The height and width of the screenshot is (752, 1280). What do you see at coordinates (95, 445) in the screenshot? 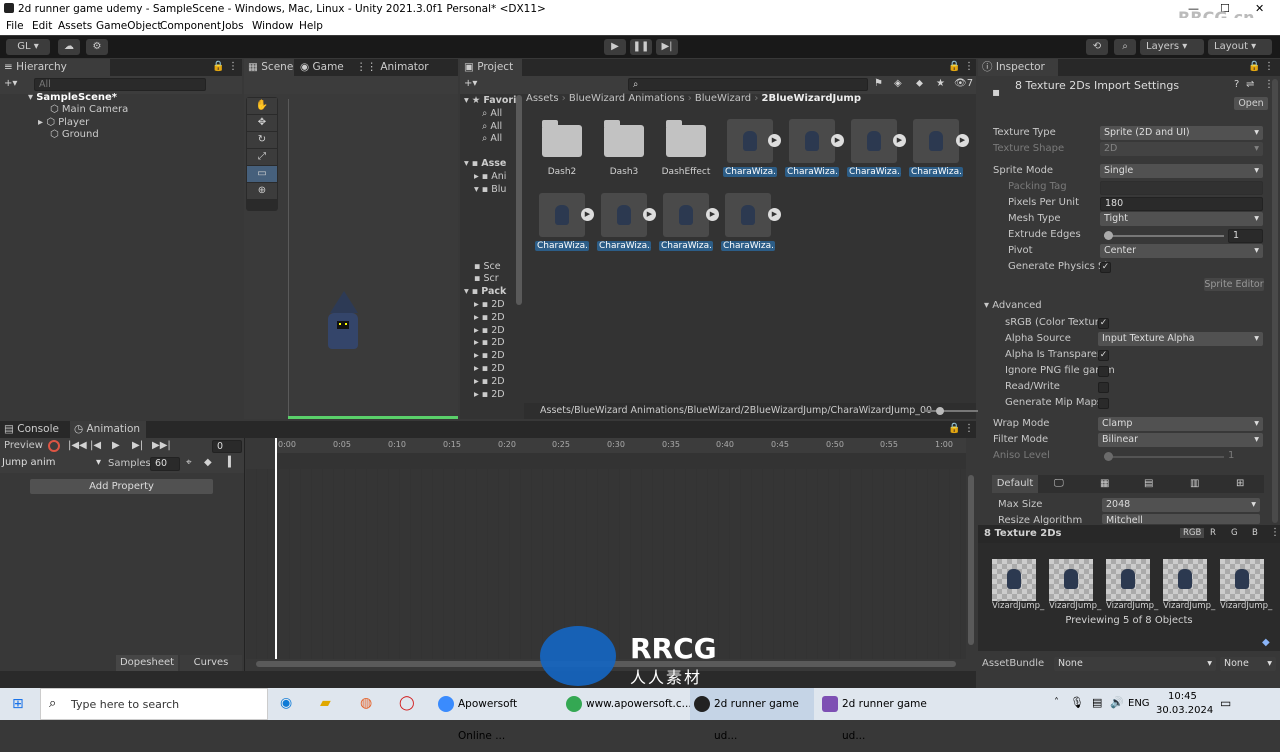
I see `prev-key-icon: |◀` at bounding box center [95, 445].